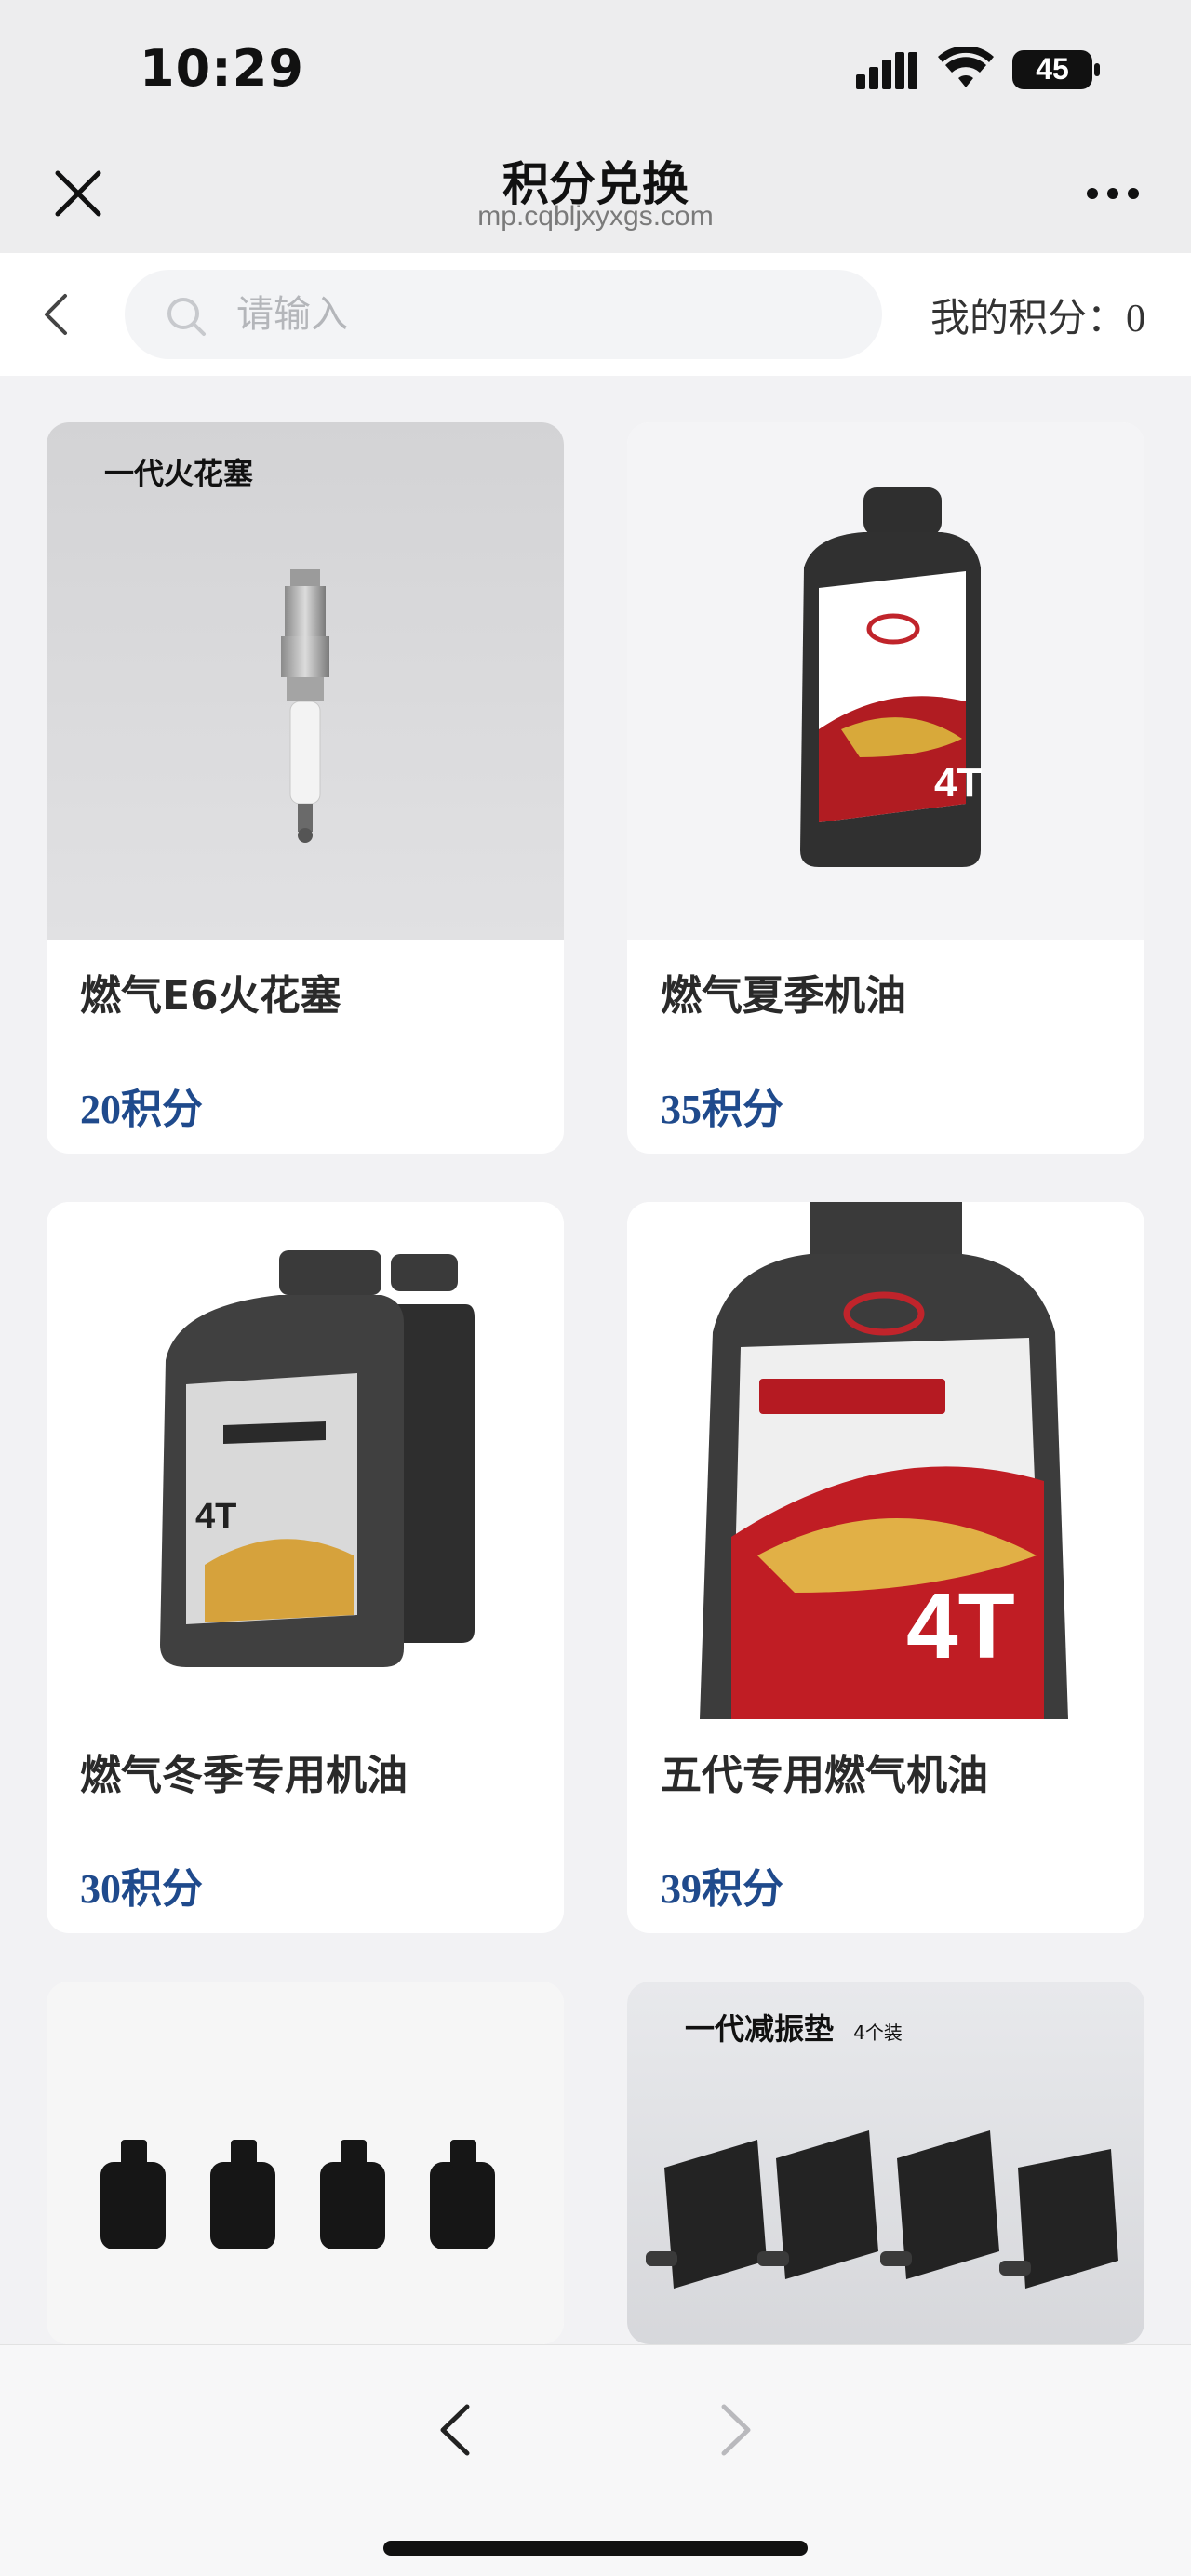 The image size is (1191, 2576). Describe the element at coordinates (141, 1109) in the screenshot. I see `product-price: 20积分` at that location.